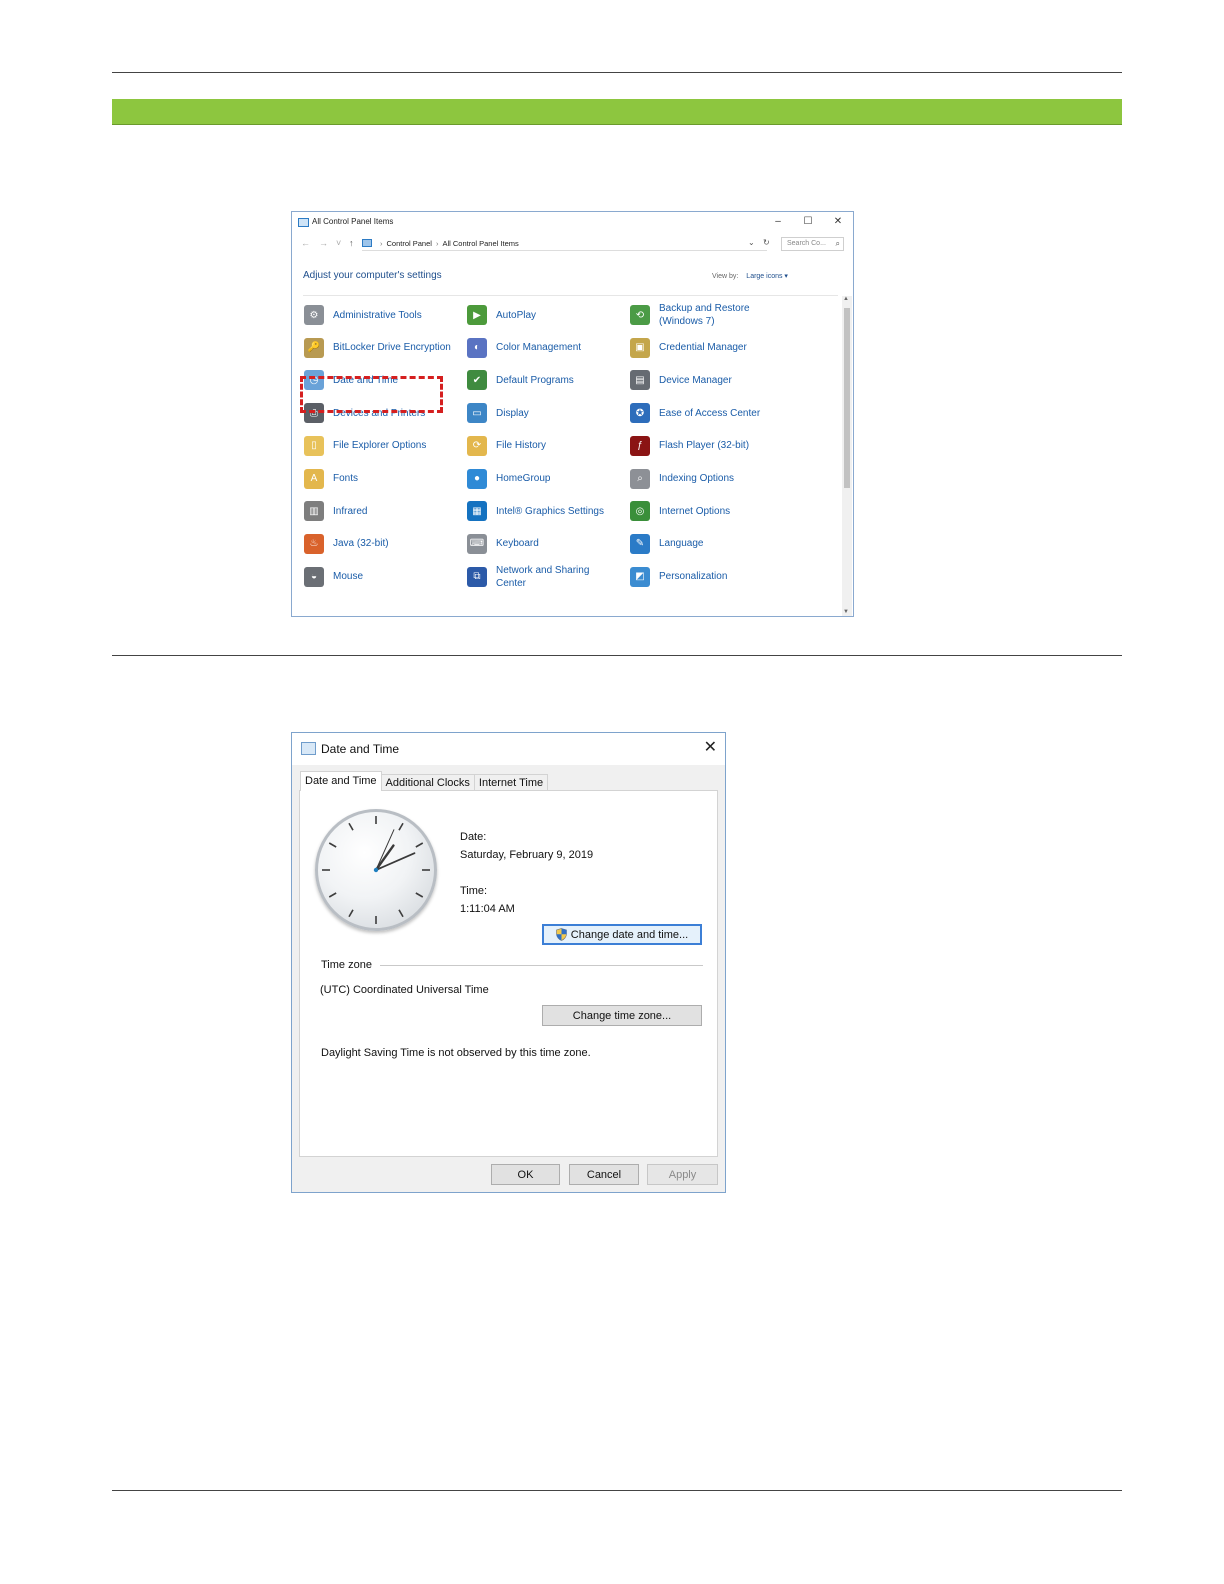 The width and height of the screenshot is (1224, 1584). I want to click on control-panel-item: ◐ Color Management, so click(546, 348).